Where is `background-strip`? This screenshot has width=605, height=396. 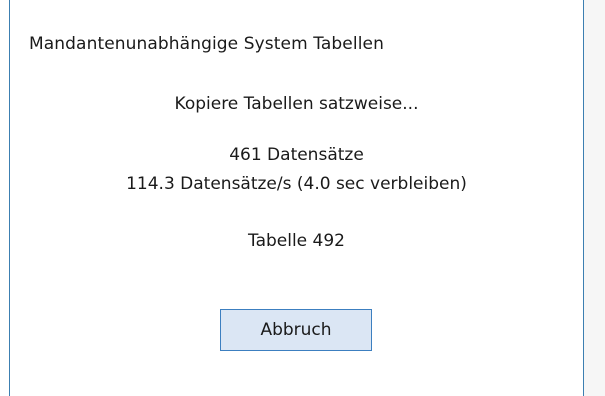
background-strip is located at coordinates (594, 198).